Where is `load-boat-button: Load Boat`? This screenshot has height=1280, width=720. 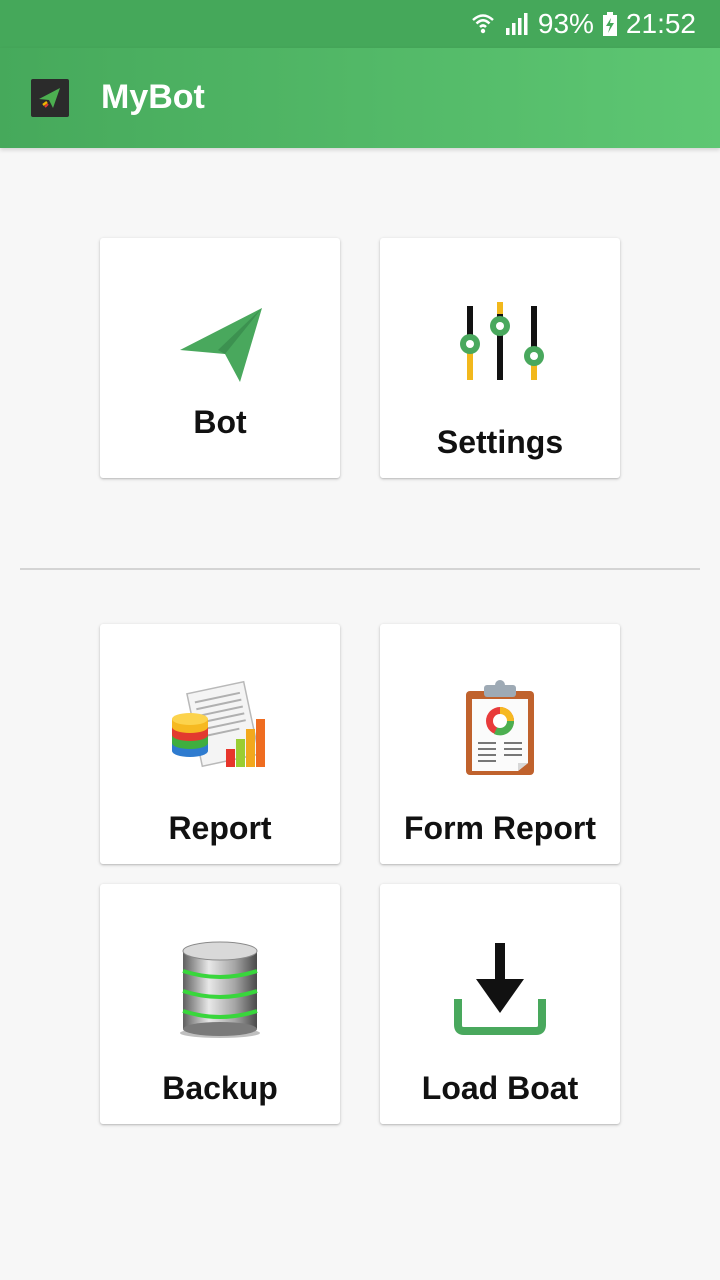
load-boat-button: Load Boat is located at coordinates (500, 1004).